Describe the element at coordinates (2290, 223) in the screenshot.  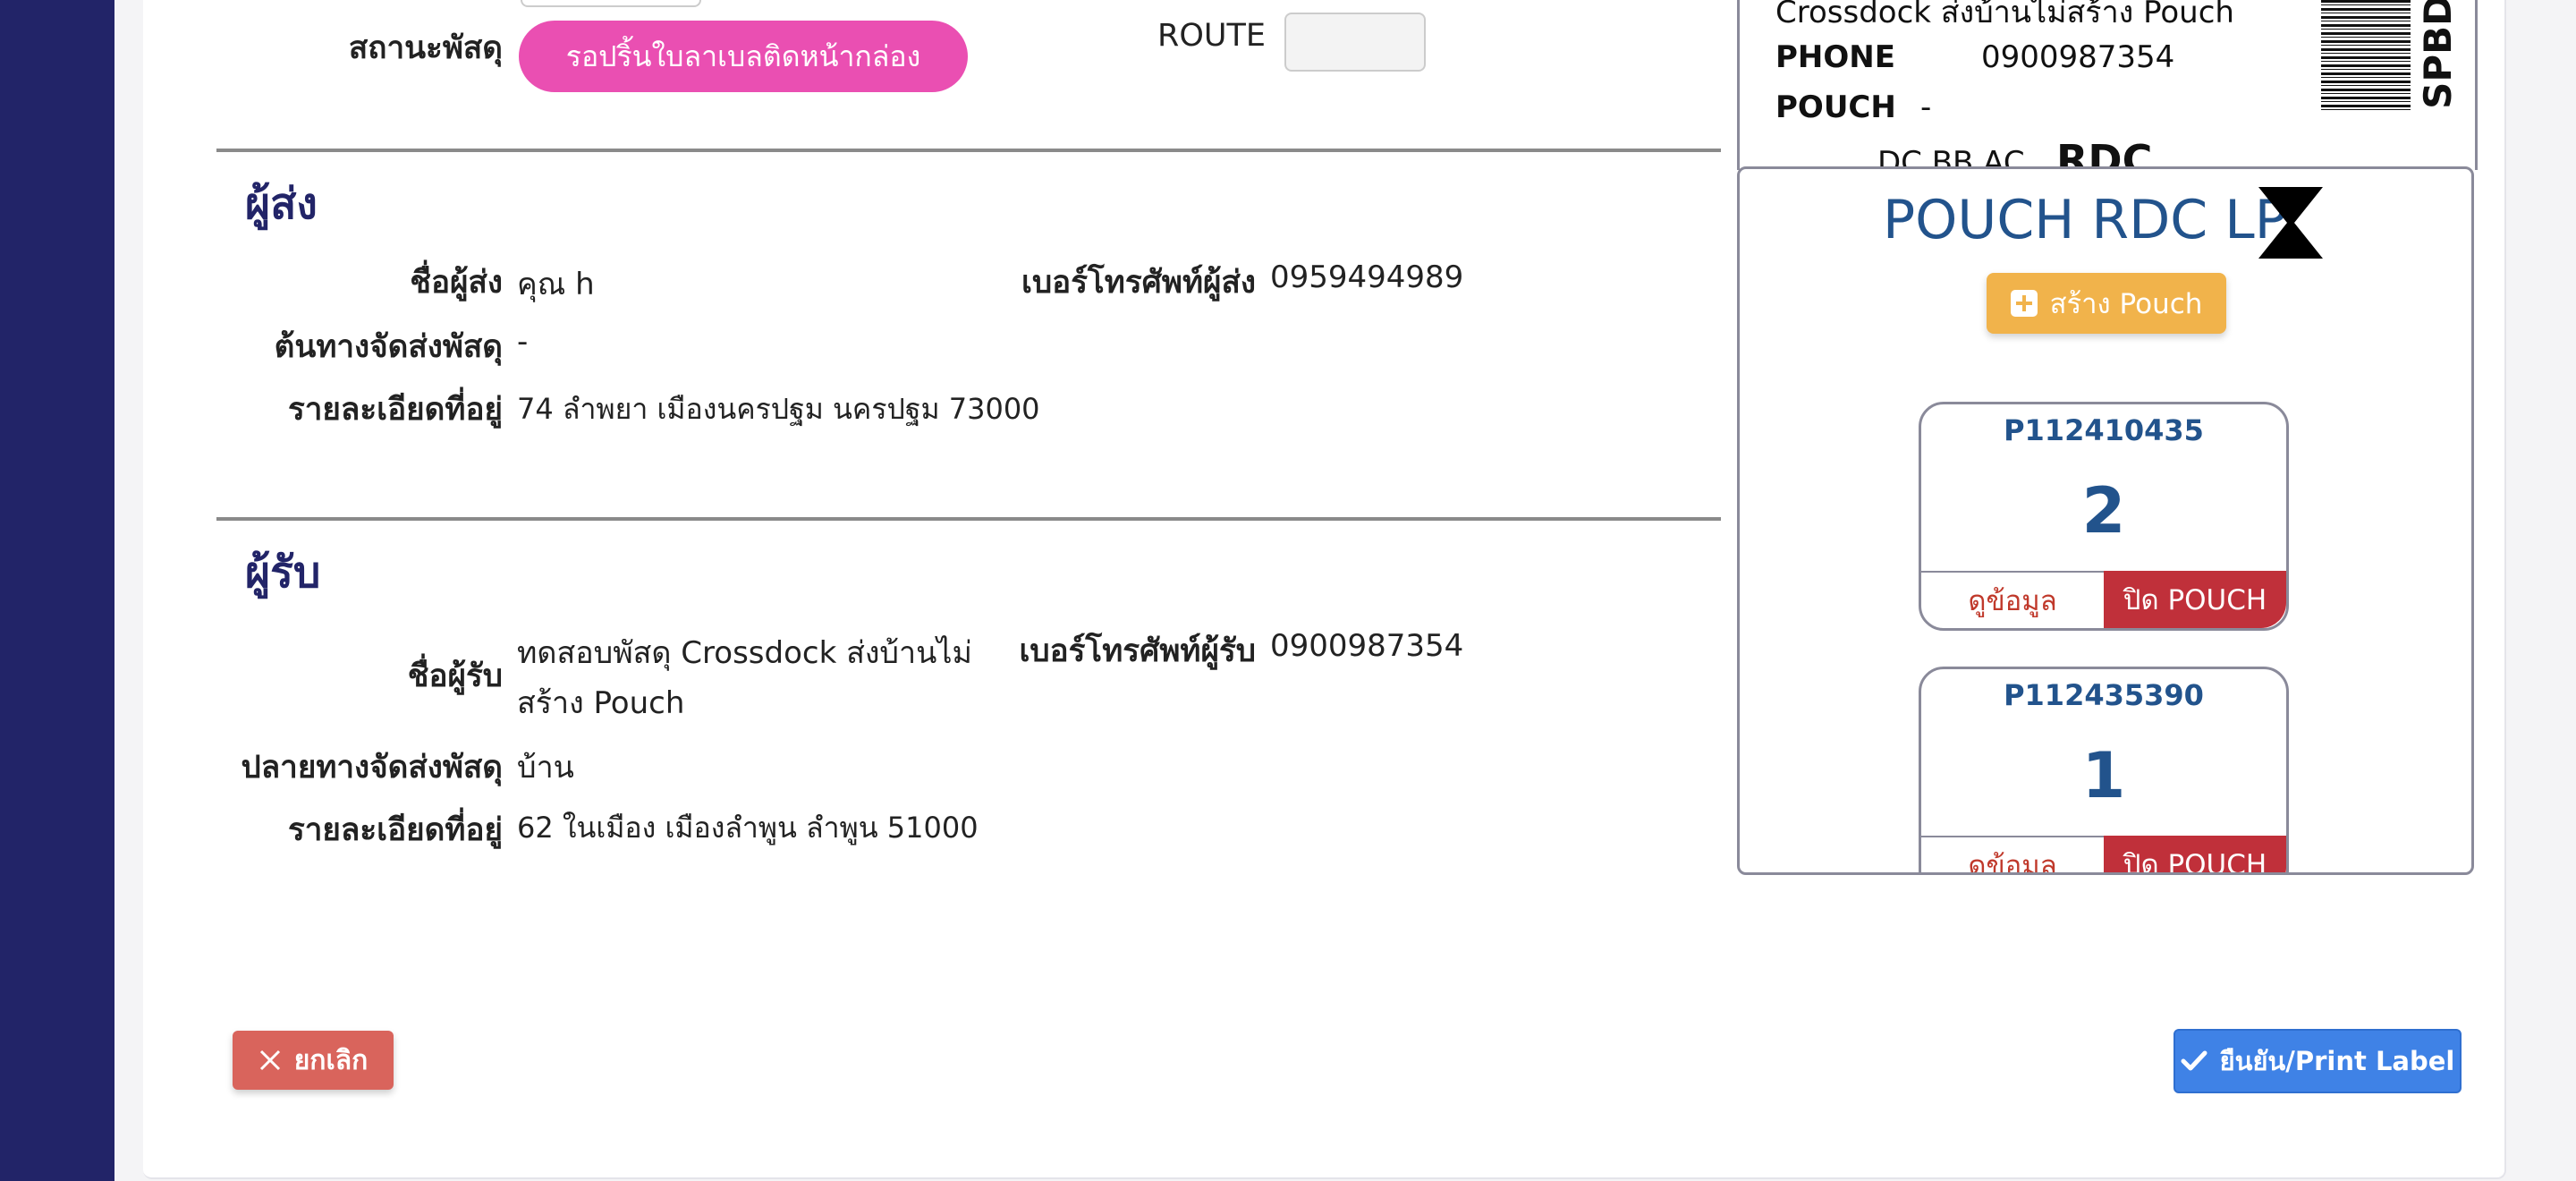
I see `hourglass-icon` at that location.